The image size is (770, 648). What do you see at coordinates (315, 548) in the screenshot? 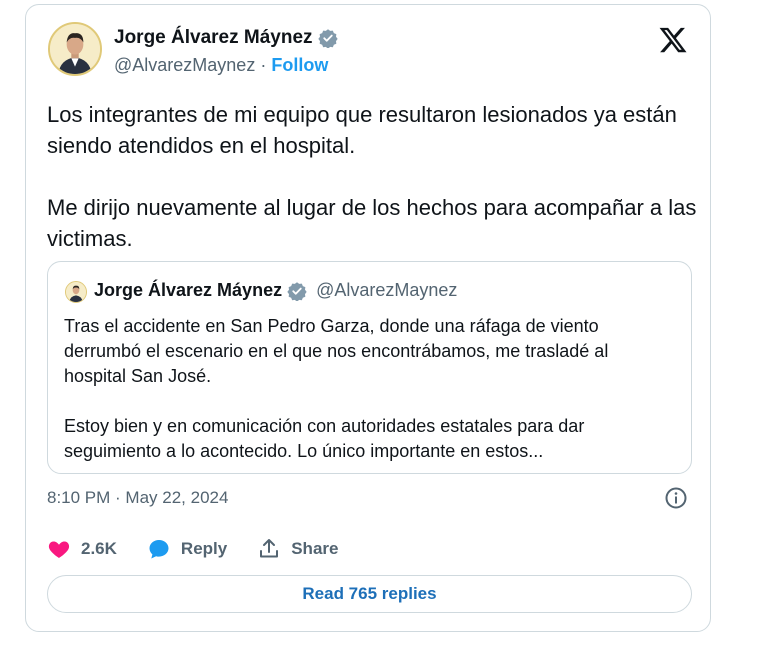
I see `share-label: Share` at bounding box center [315, 548].